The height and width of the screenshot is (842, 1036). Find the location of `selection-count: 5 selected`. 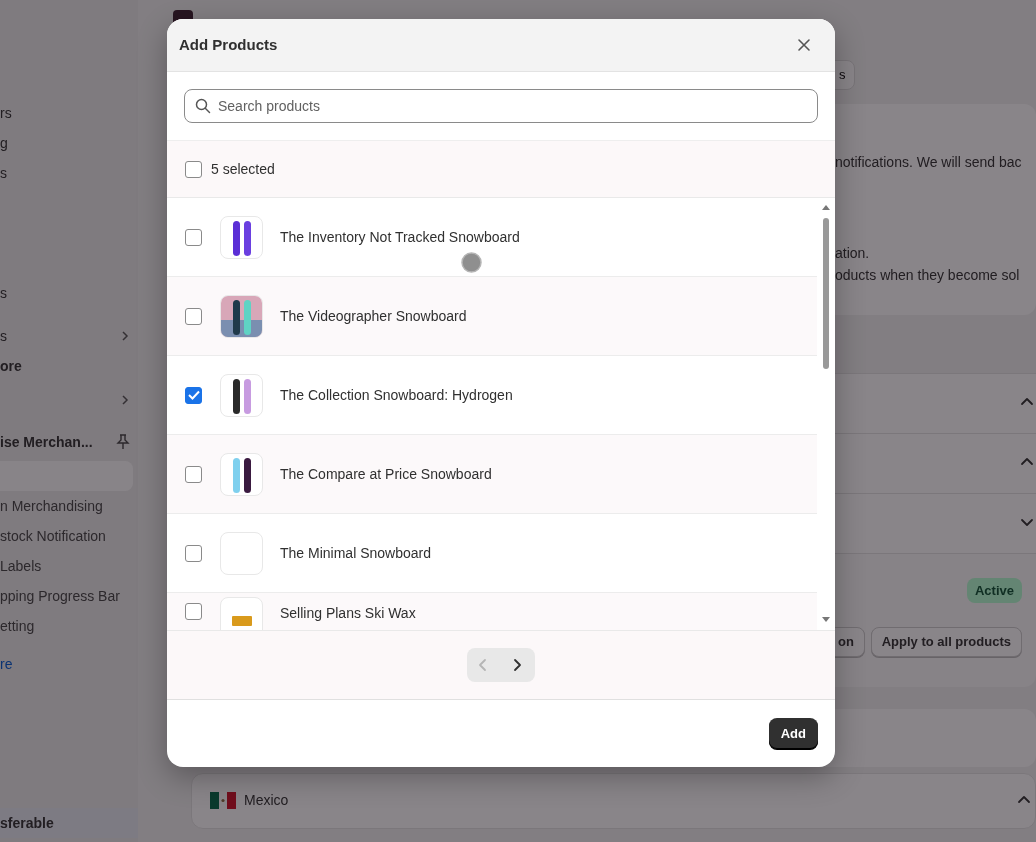

selection-count: 5 selected is located at coordinates (243, 169).